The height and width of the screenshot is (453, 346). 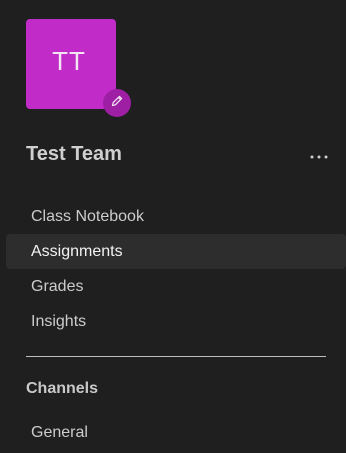 I want to click on nav-item-assignments: Assignments, so click(x=176, y=251).